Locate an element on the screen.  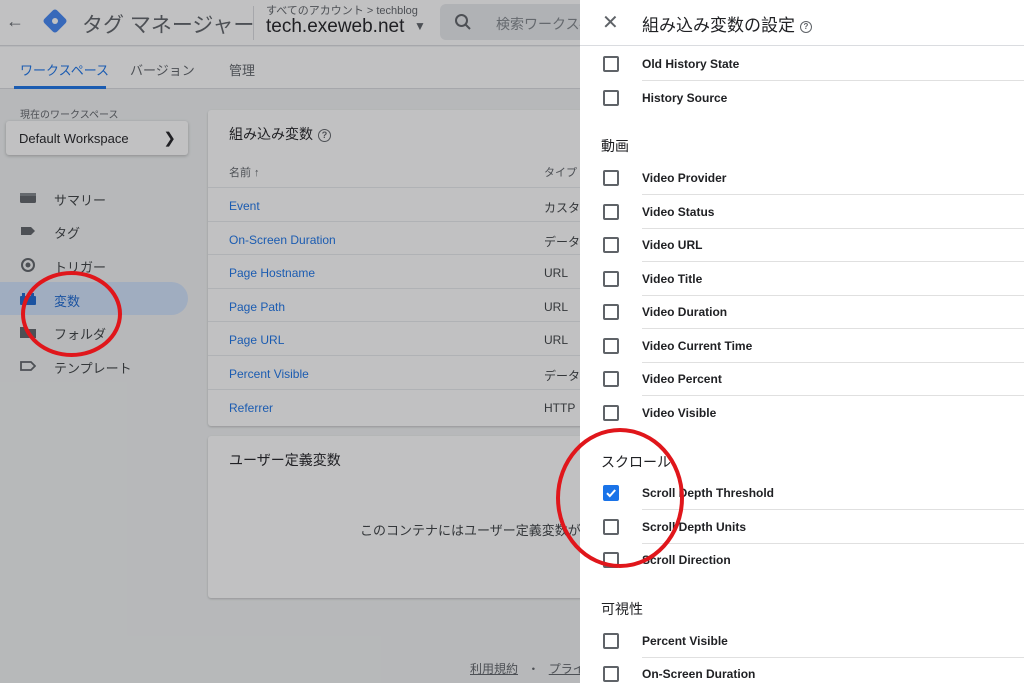
checkbox-row: Video Duration is located at coordinates (802, 312).